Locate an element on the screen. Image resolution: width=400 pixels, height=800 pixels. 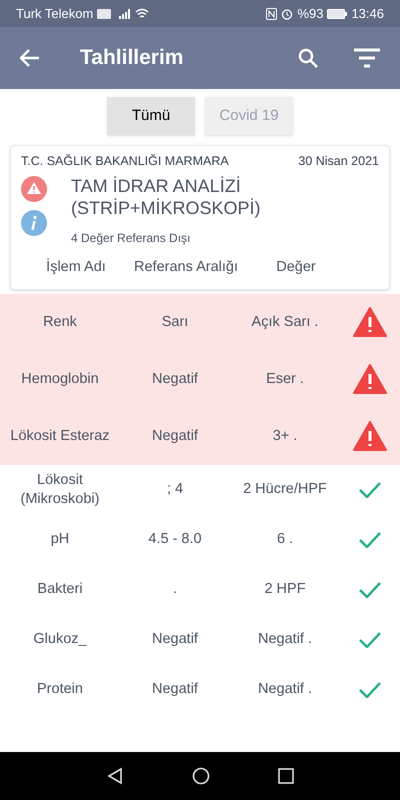
carrier-name: Turk Telekom is located at coordinates (55, 13).